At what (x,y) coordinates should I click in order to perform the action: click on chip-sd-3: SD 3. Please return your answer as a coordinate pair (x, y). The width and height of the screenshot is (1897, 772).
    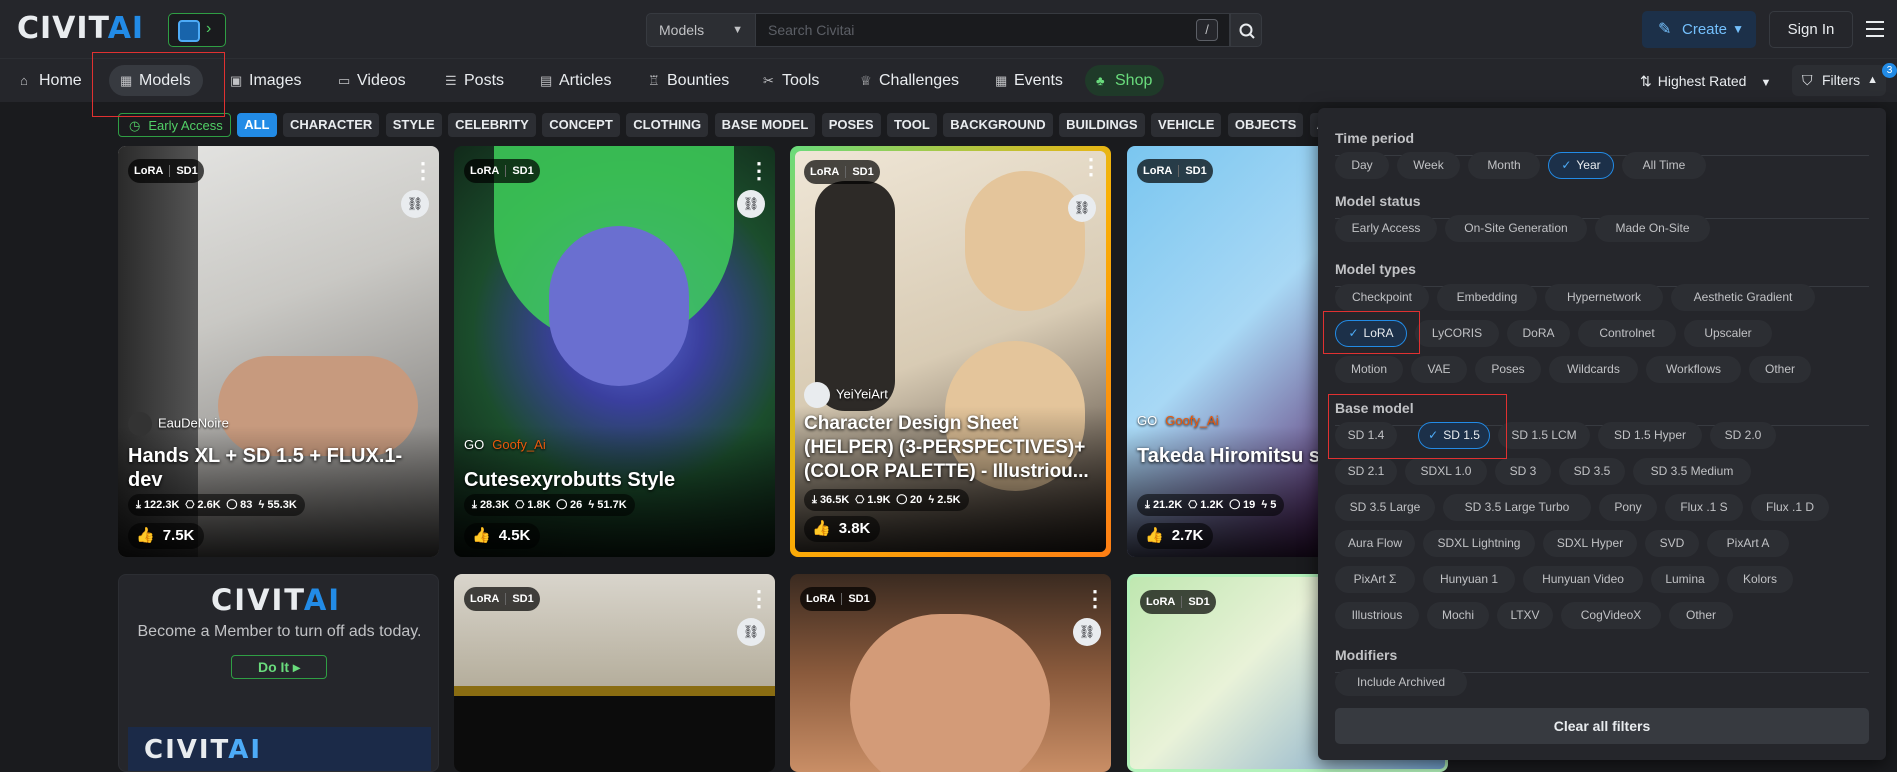
    Looking at the image, I should click on (1523, 471).